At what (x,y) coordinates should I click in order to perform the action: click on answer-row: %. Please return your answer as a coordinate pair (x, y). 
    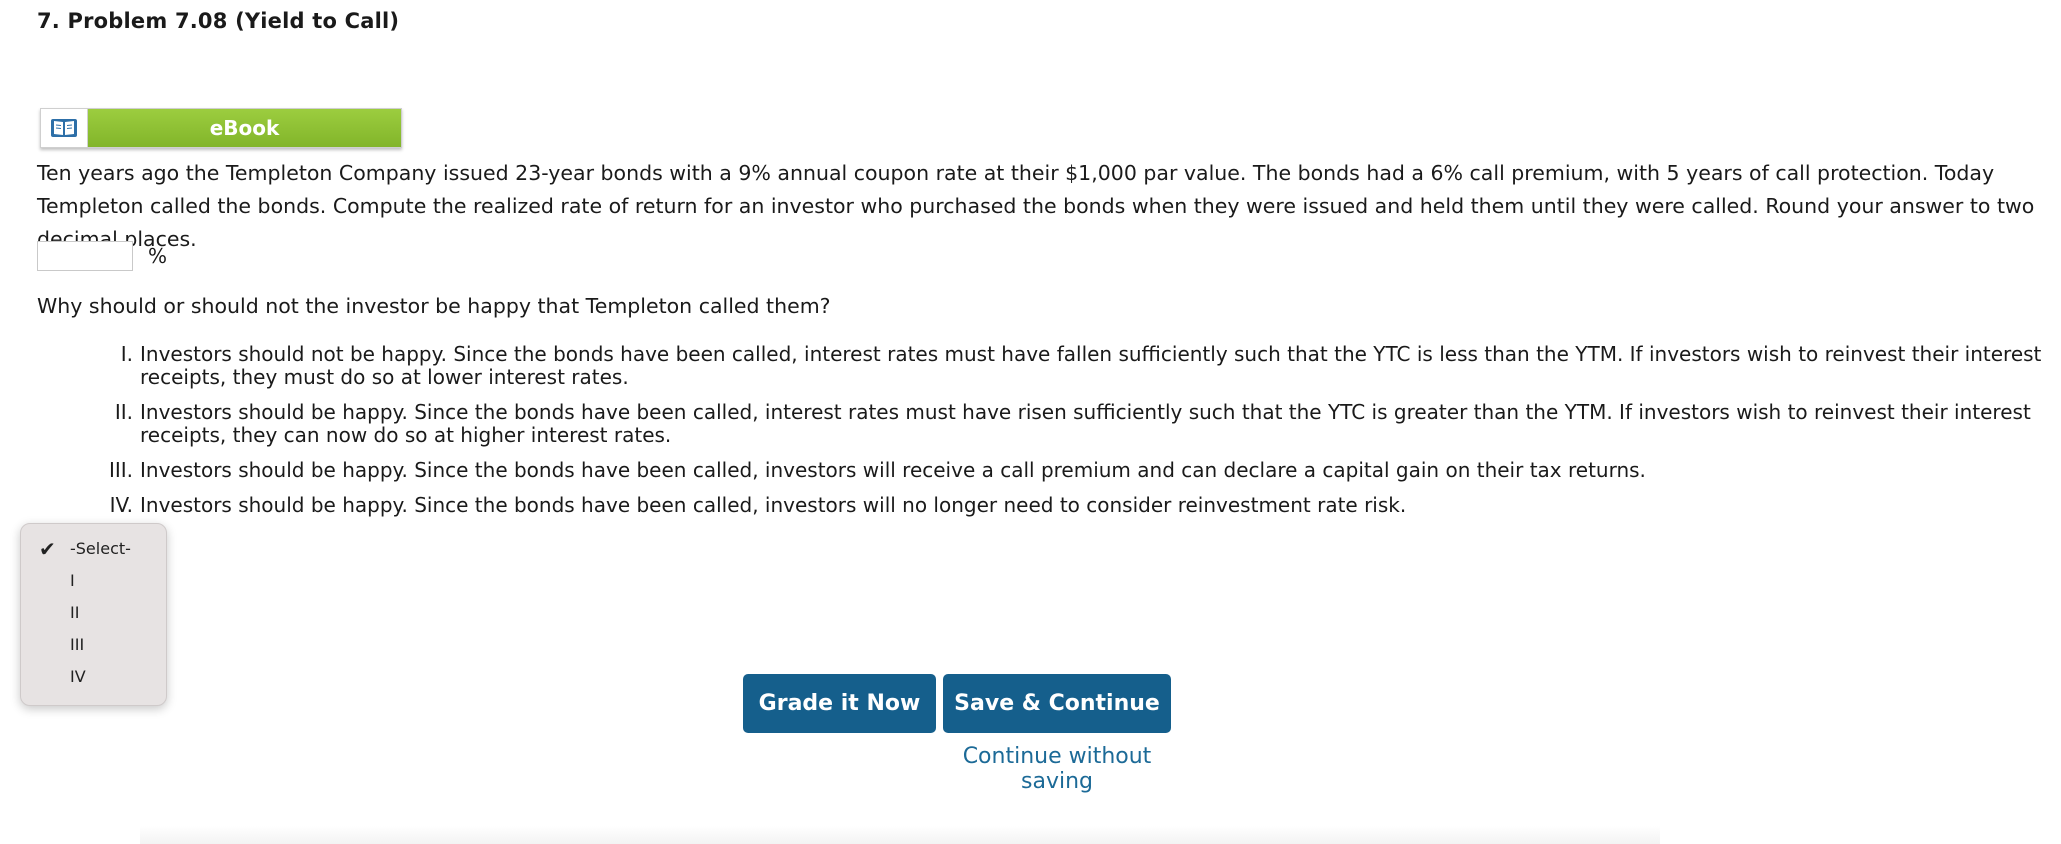
    Looking at the image, I should click on (102, 256).